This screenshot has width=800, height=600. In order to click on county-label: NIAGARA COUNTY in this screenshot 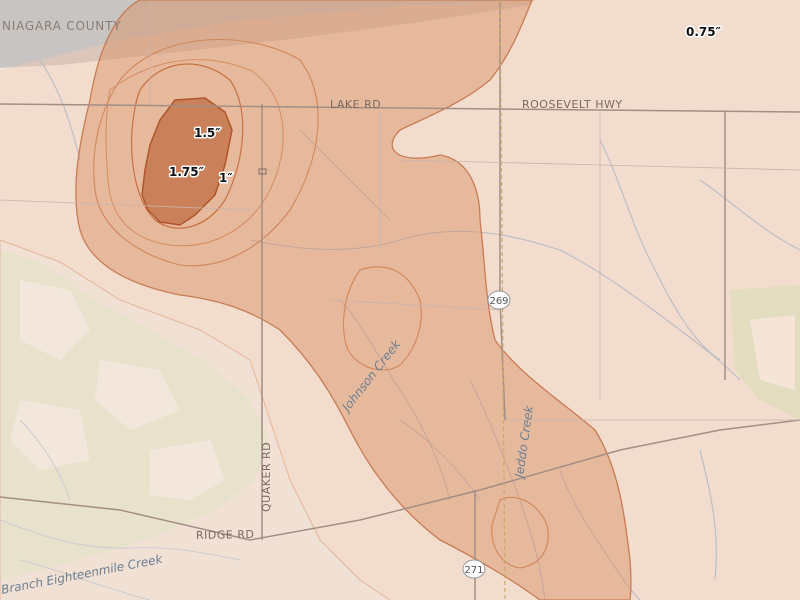, I will do `click(61, 26)`.